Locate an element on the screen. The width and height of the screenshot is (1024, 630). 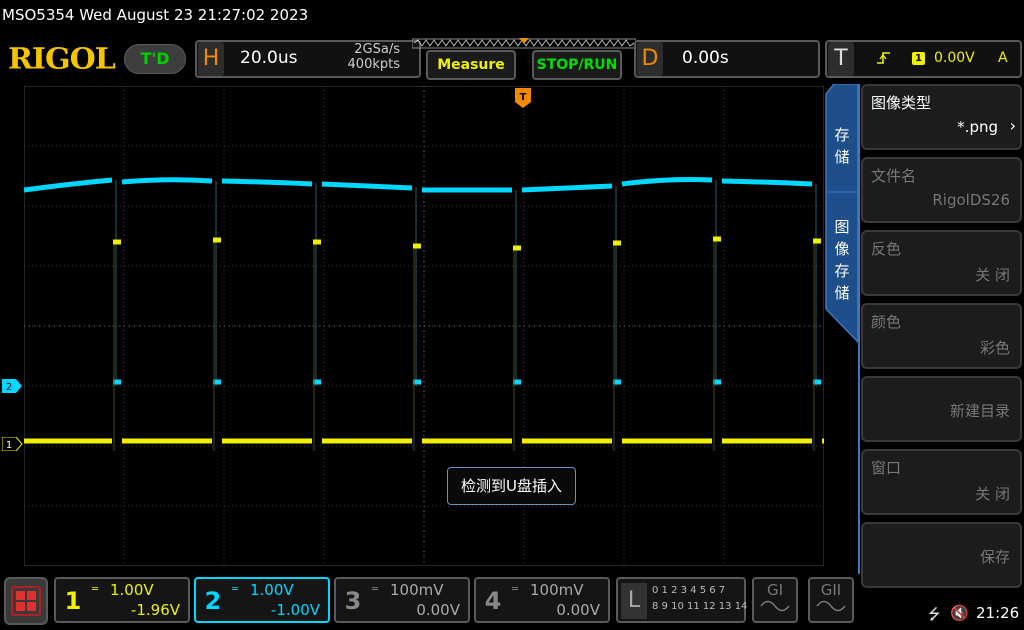
memory-position-bar is located at coordinates (524, 44).